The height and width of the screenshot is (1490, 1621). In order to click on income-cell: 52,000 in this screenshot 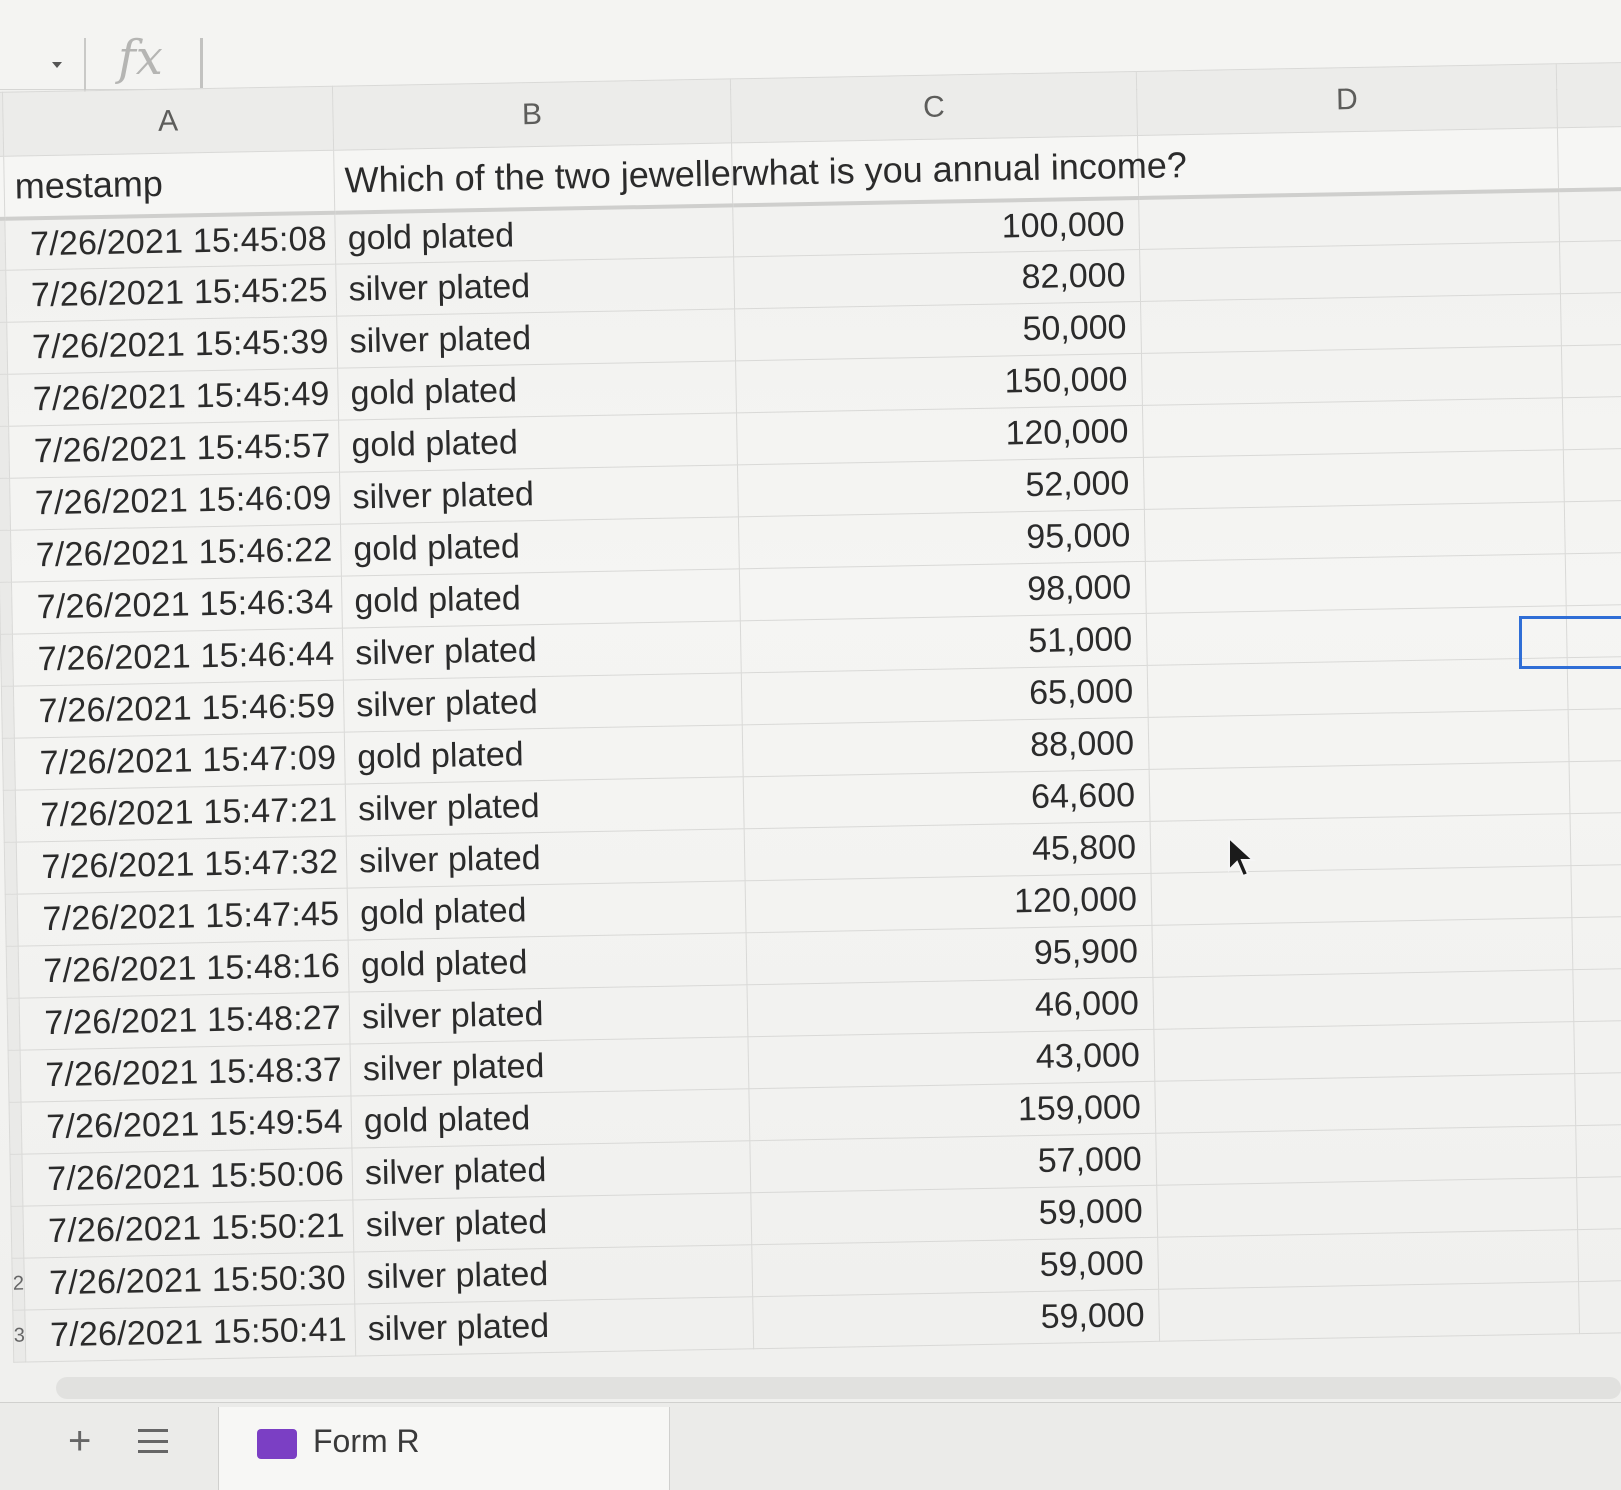, I will do `click(941, 487)`.